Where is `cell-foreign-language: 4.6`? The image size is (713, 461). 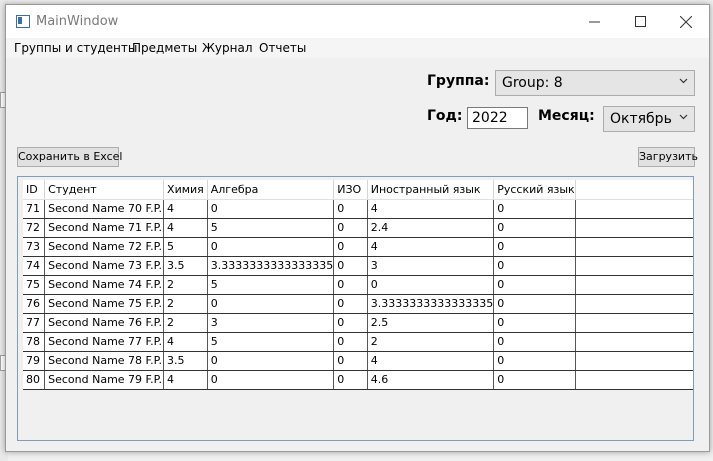 cell-foreign-language: 4.6 is located at coordinates (431, 380).